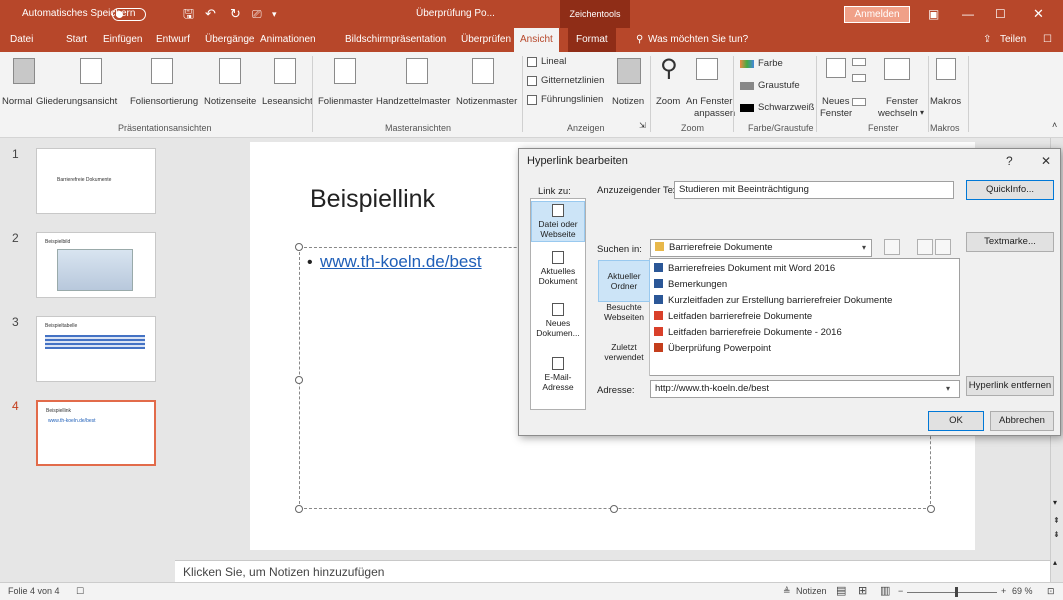 The image size is (1063, 600). What do you see at coordinates (1054, 125) in the screenshot?
I see `collapse-ribbon-icon: ˄` at bounding box center [1054, 125].